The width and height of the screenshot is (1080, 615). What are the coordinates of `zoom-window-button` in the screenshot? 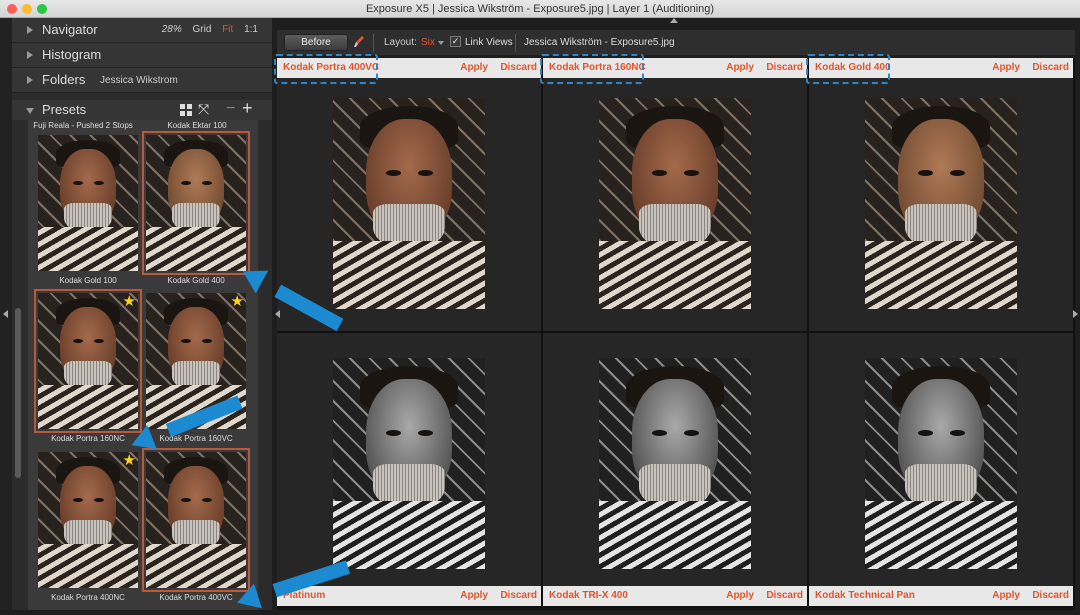 It's located at (42, 9).